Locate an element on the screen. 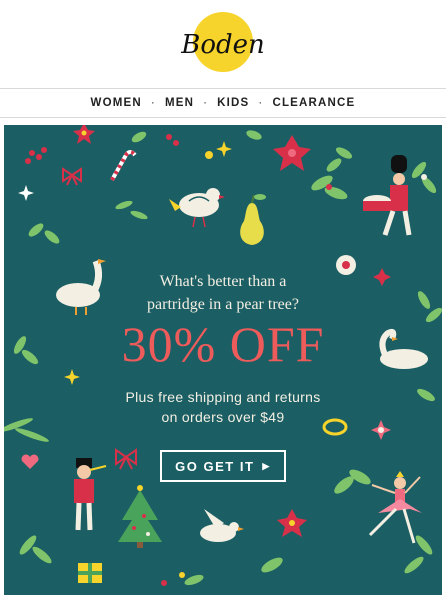 This screenshot has width=446, height=599. pear-icon is located at coordinates (253, 219).